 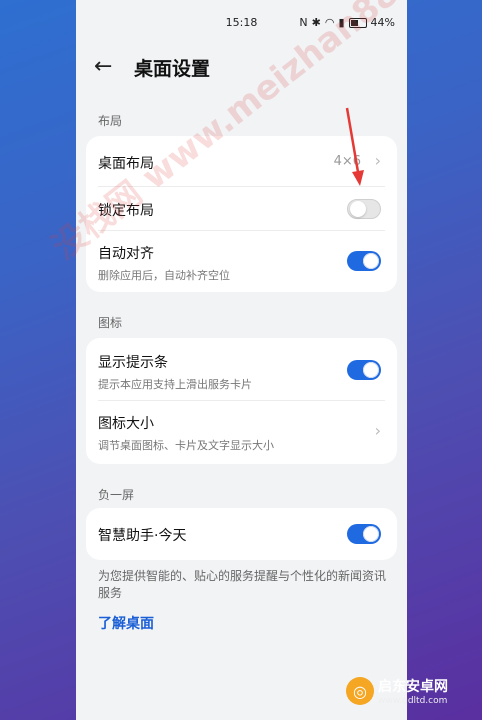 I want to click on show-bar-row: 显示提示条 提示本应用支持上滑出服务卡片, so click(x=241, y=369).